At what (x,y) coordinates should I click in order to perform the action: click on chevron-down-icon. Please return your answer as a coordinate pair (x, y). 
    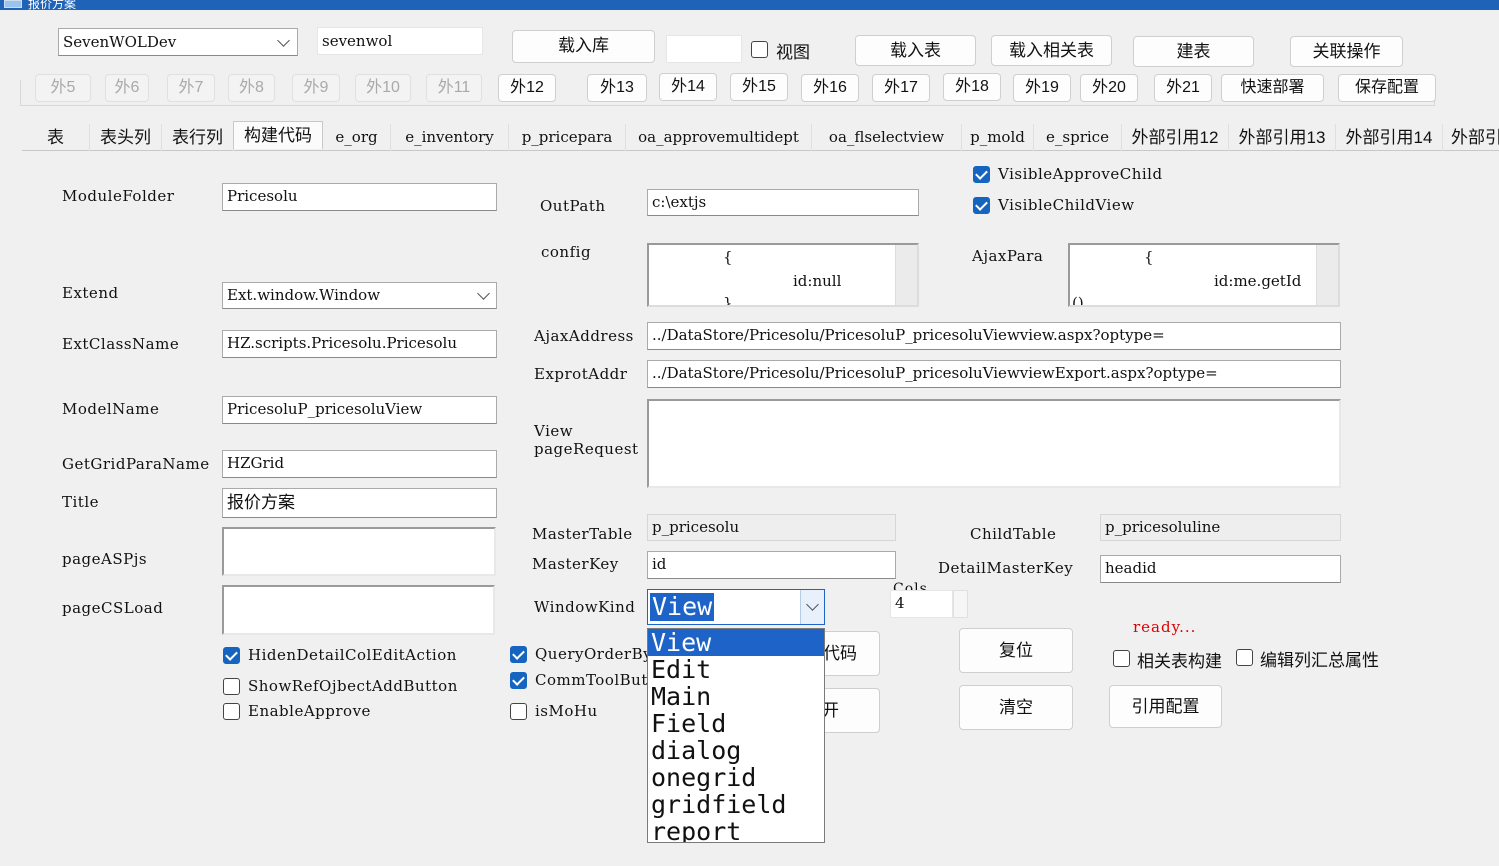
    Looking at the image, I should click on (483, 293).